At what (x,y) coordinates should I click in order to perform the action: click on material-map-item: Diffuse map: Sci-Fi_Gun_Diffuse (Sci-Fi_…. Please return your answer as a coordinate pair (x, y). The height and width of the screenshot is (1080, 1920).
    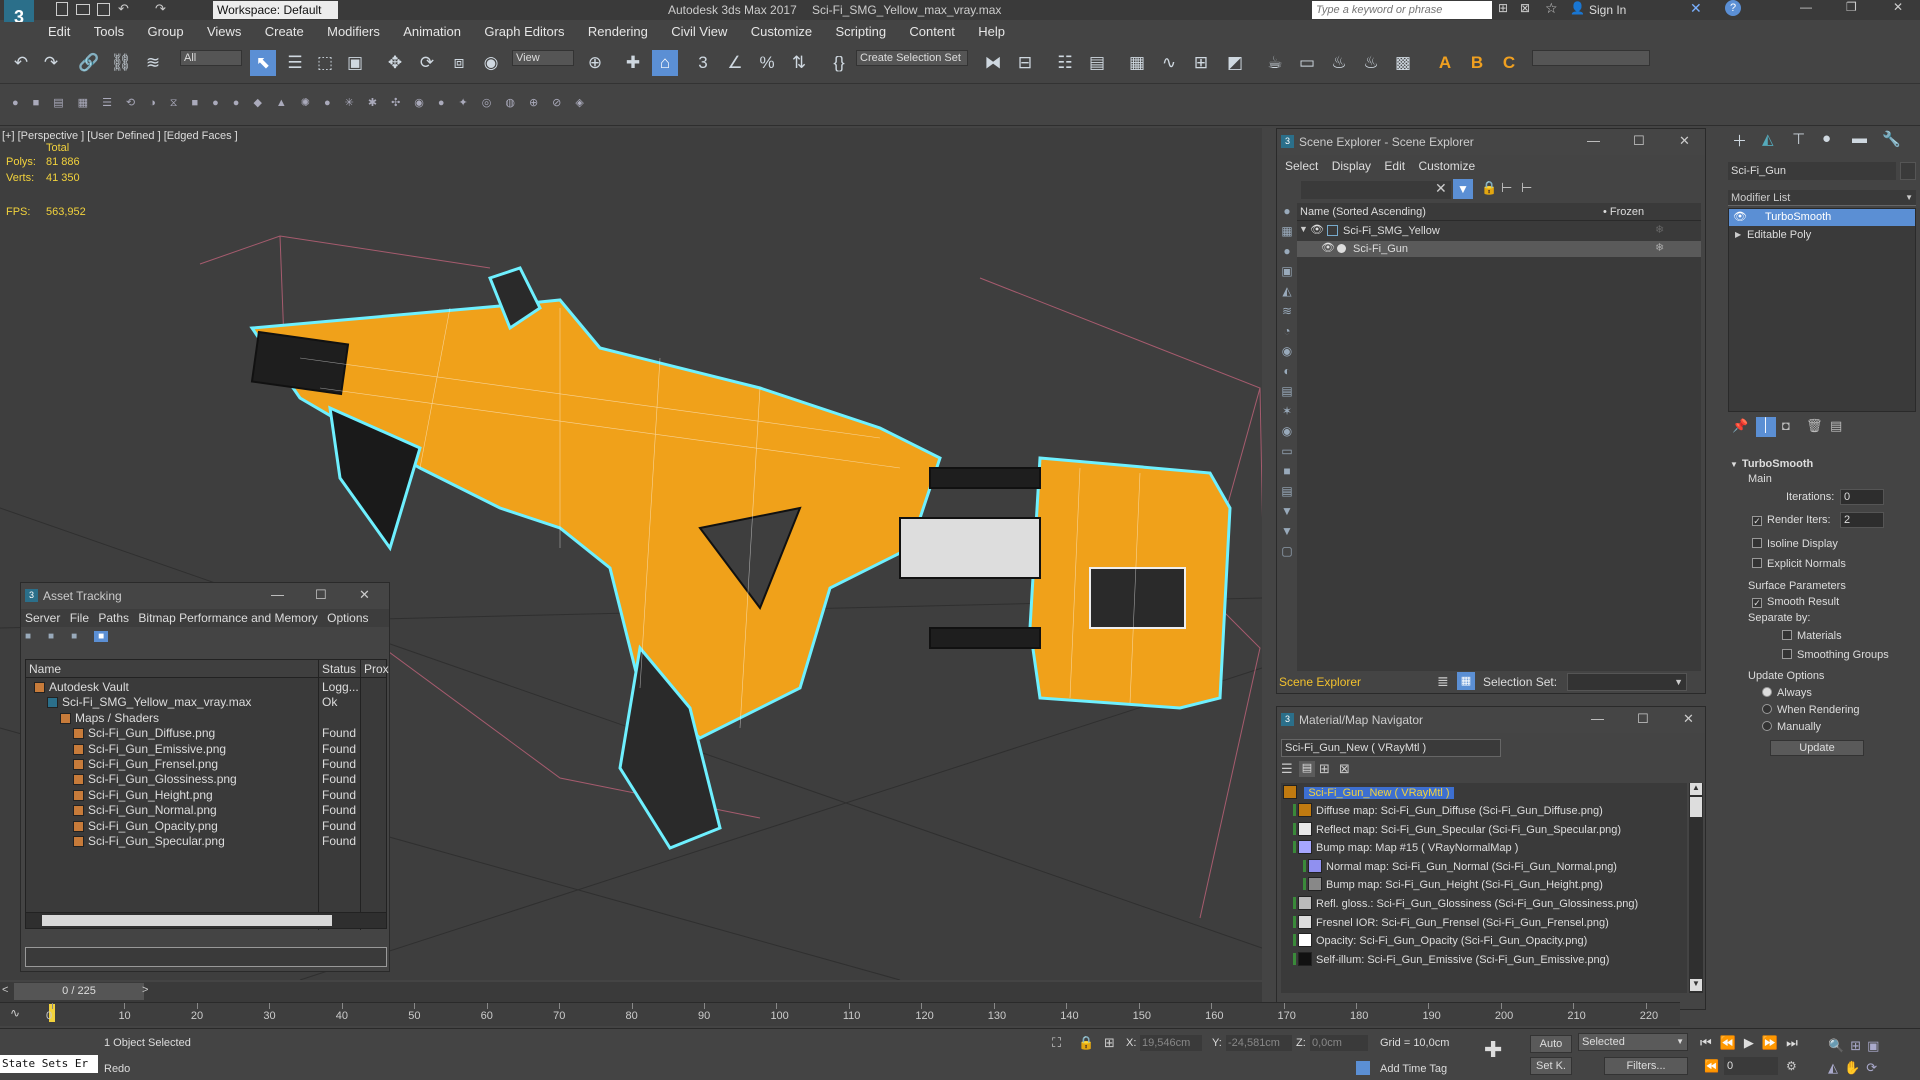
    Looking at the image, I should click on (1448, 811).